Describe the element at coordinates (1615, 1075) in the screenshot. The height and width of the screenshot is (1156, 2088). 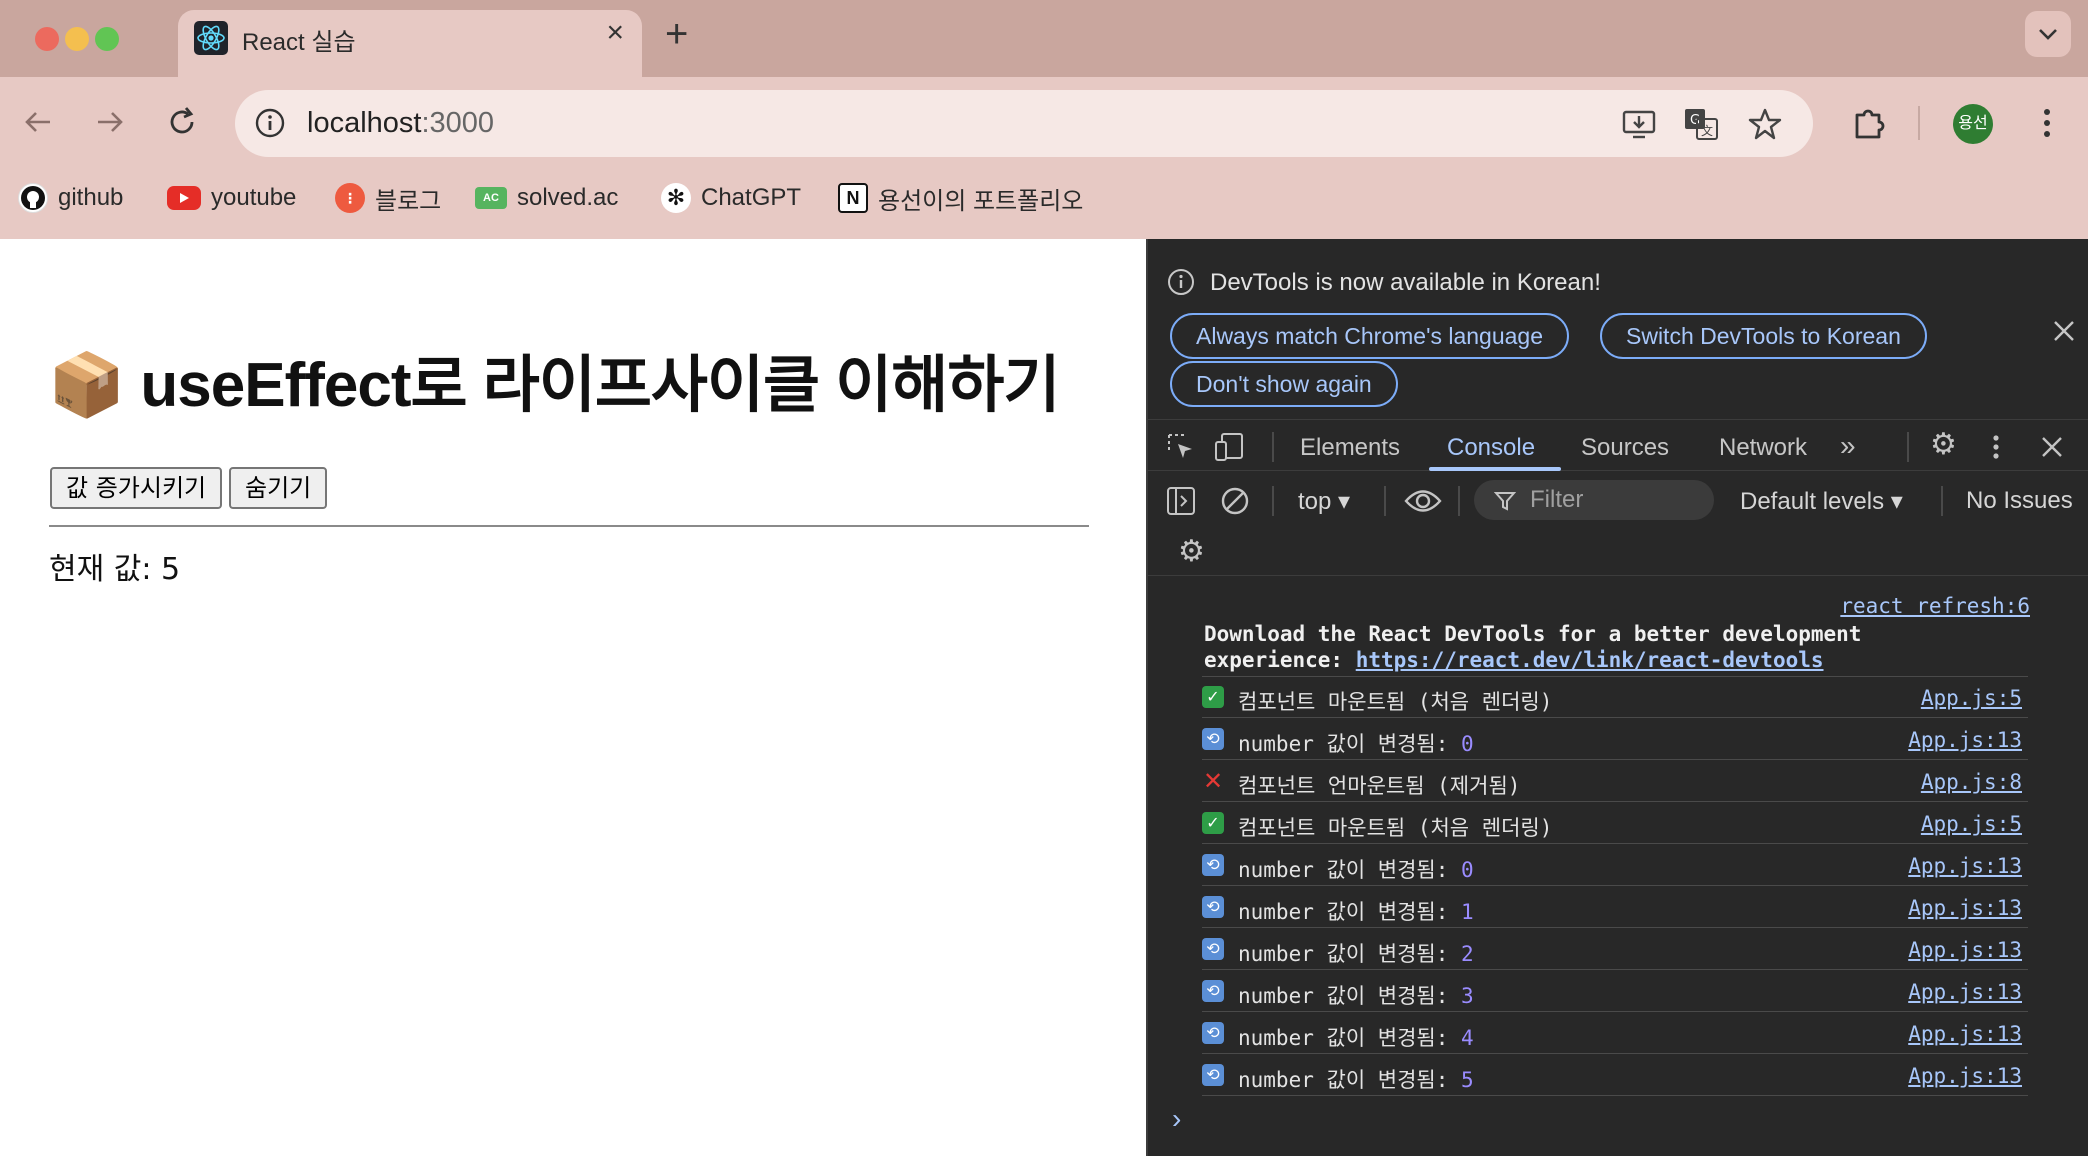
I see `console-row: ⟲ number 값이 변경됨: 5 App.js:13` at that location.